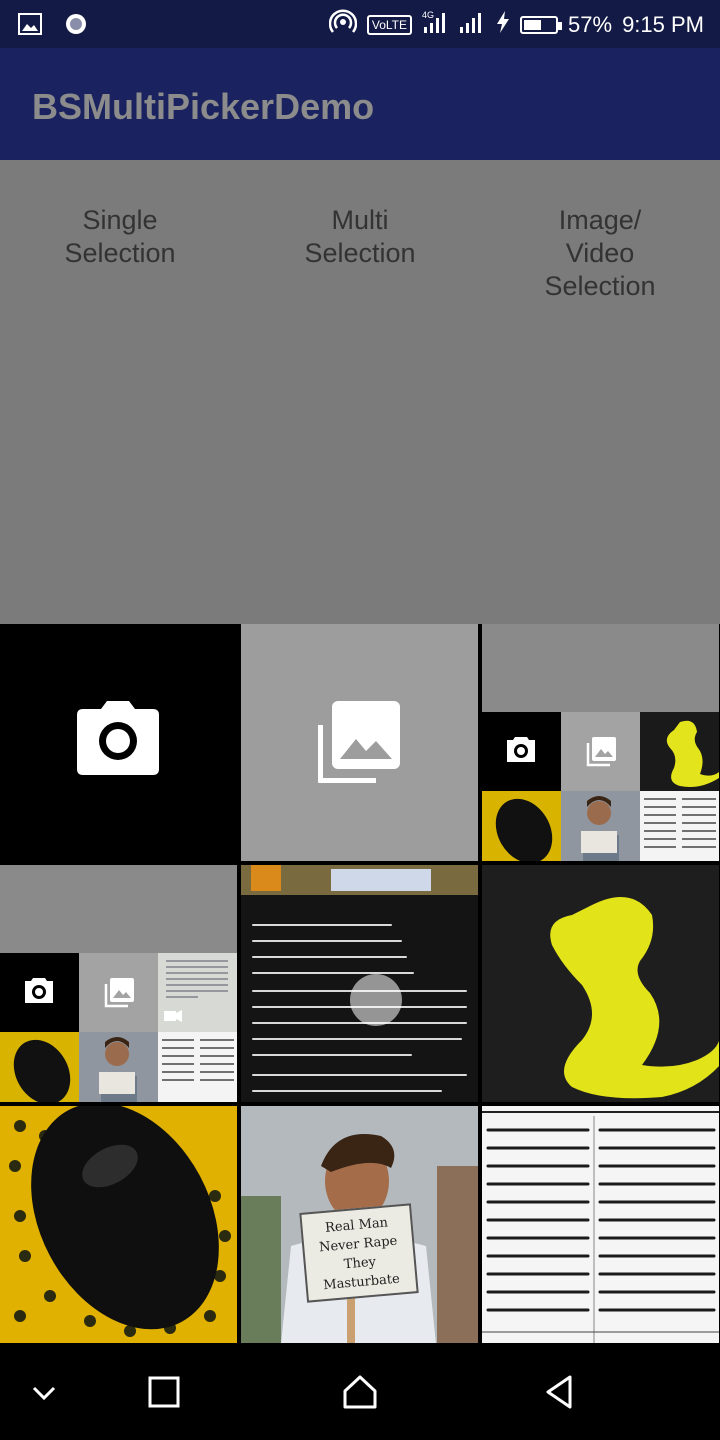 The width and height of the screenshot is (720, 1440). Describe the element at coordinates (600, 1224) in the screenshot. I see `newspaper-photo` at that location.